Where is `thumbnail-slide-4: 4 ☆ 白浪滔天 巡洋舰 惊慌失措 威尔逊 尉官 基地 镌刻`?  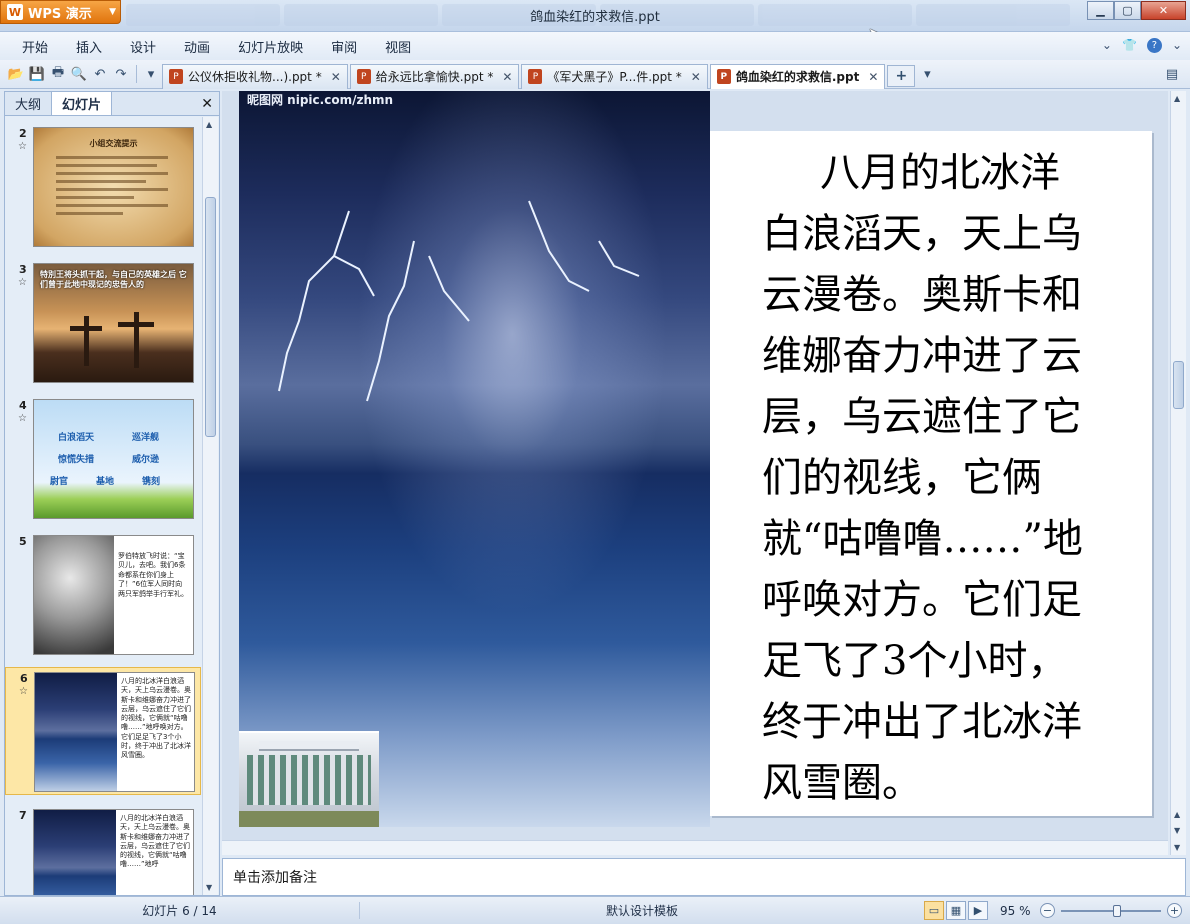
thumbnail-slide-4: 4 ☆ 白浪滔天 巡洋舰 惊慌失措 威尔逊 尉官 基地 镌刻 is located at coordinates (103, 459).